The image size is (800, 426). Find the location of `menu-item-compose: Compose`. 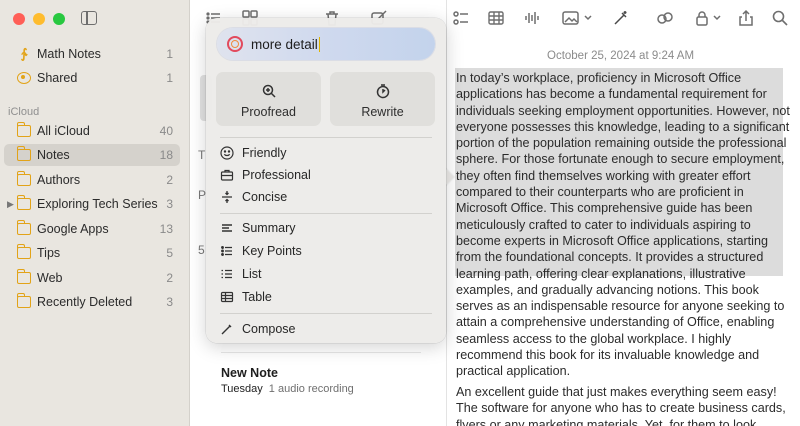

menu-item-compose: Compose is located at coordinates (258, 329).